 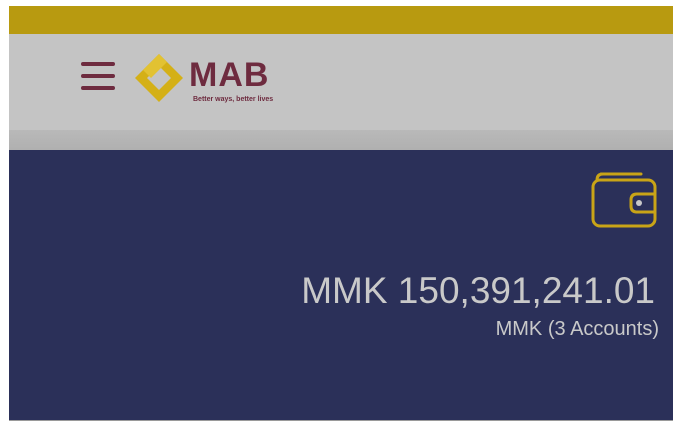 I want to click on hamburger-menu-icon, so click(x=99, y=78).